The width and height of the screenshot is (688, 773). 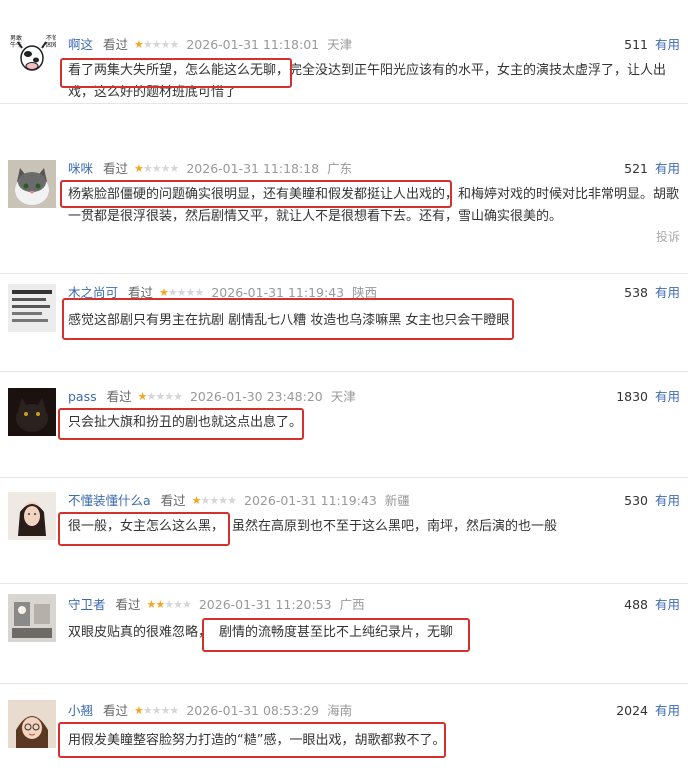 What do you see at coordinates (652, 501) in the screenshot?
I see `vote-area: 530 有用` at bounding box center [652, 501].